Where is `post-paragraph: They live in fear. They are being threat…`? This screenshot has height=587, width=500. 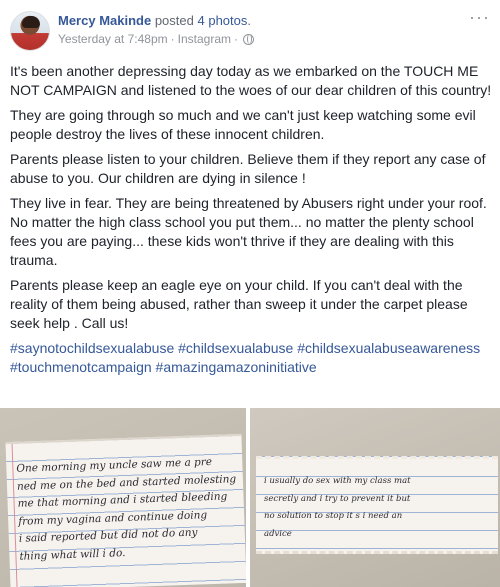
post-paragraph: They live in fear. They are being threat… is located at coordinates (248, 231).